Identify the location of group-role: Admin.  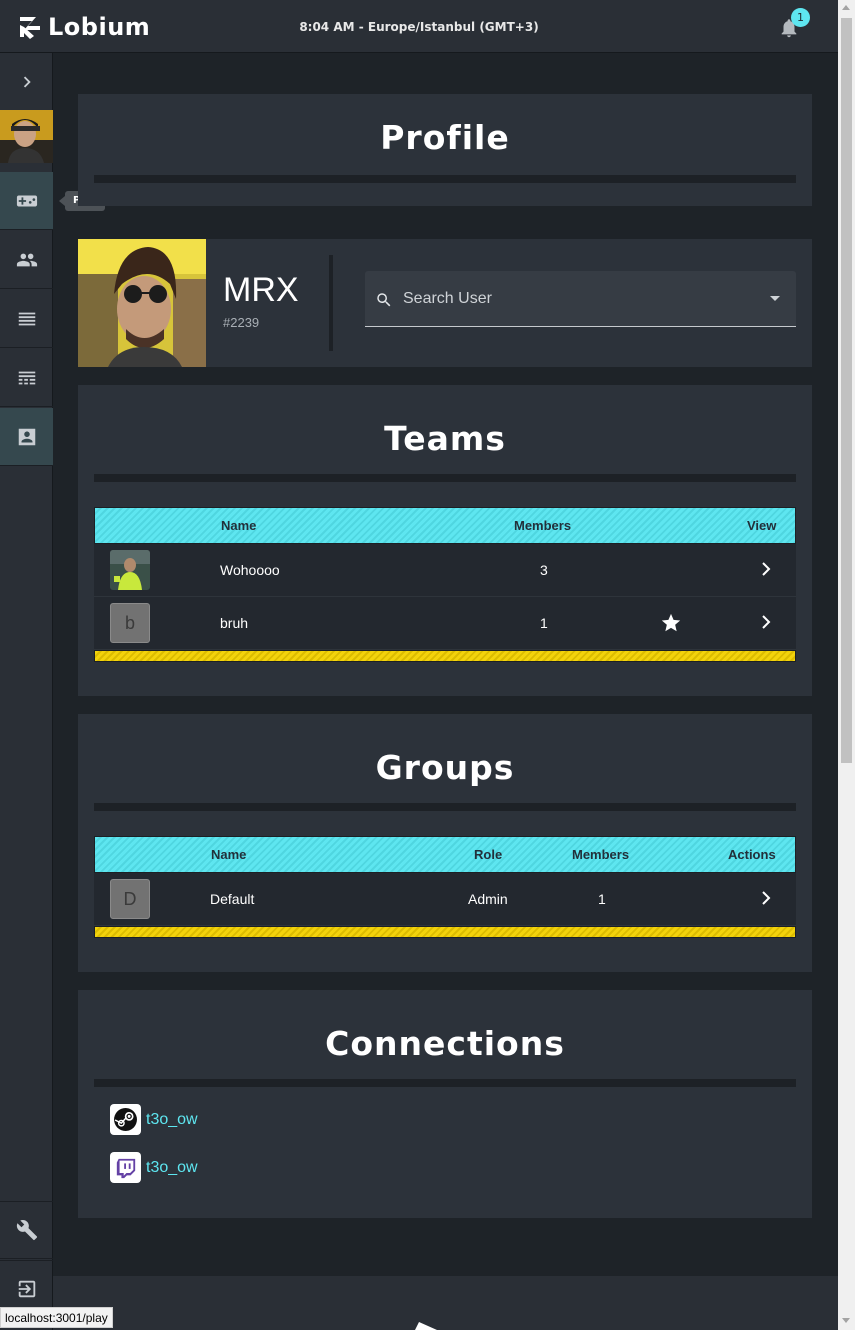
(488, 899).